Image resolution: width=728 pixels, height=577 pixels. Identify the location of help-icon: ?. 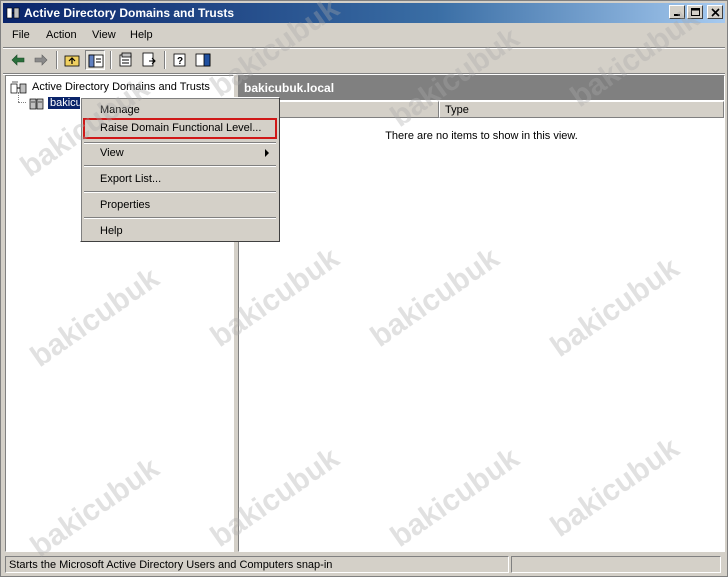
(179, 60).